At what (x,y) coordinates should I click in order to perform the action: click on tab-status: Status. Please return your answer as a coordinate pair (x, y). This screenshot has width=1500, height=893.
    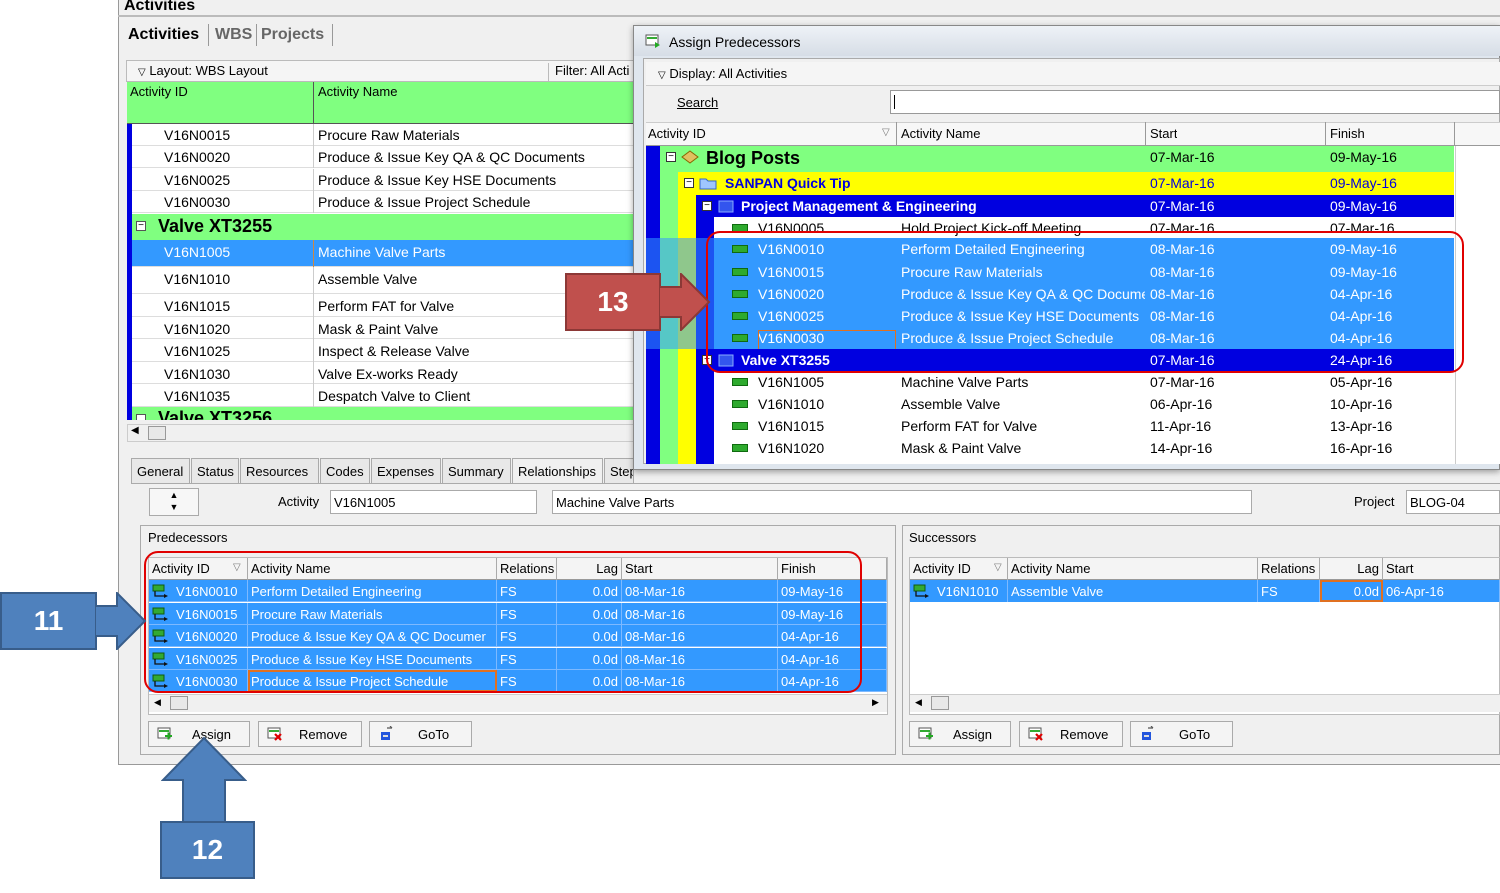
    Looking at the image, I should click on (215, 471).